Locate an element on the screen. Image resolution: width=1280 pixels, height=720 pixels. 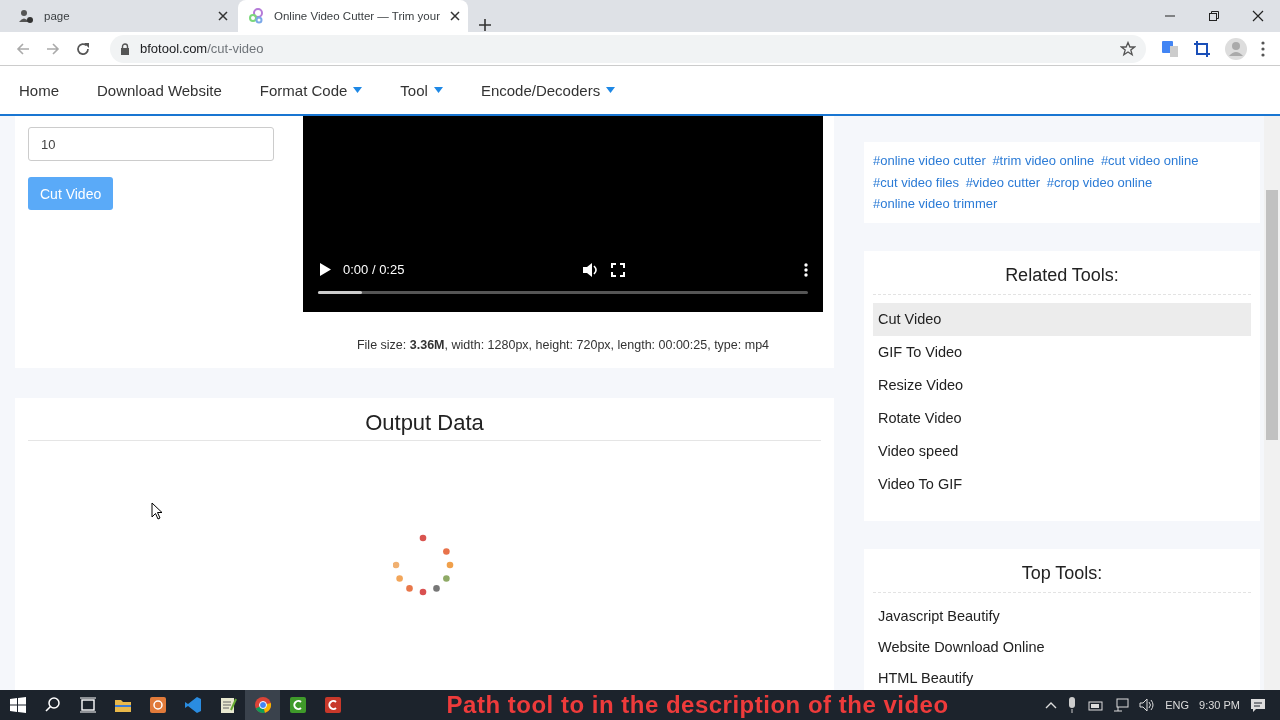
tag-link: #video cutter is located at coordinates (1003, 182).